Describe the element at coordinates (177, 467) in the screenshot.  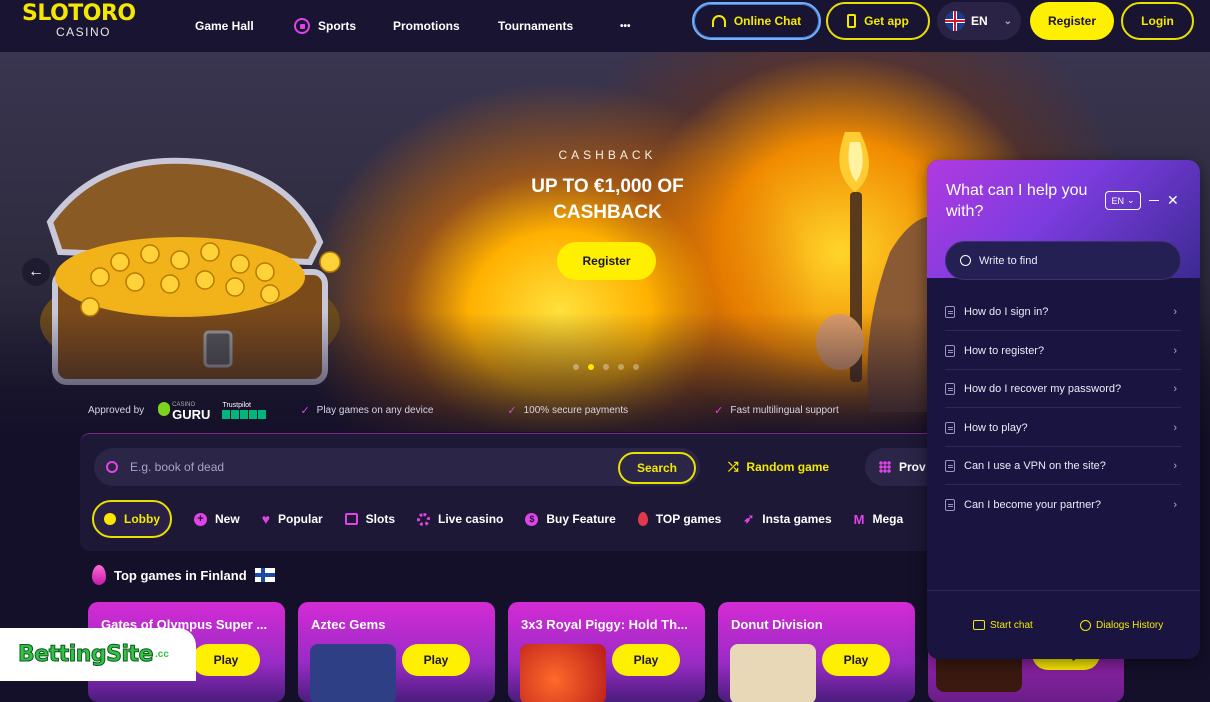
I see `search-placeholder: E.g. book of dead` at that location.